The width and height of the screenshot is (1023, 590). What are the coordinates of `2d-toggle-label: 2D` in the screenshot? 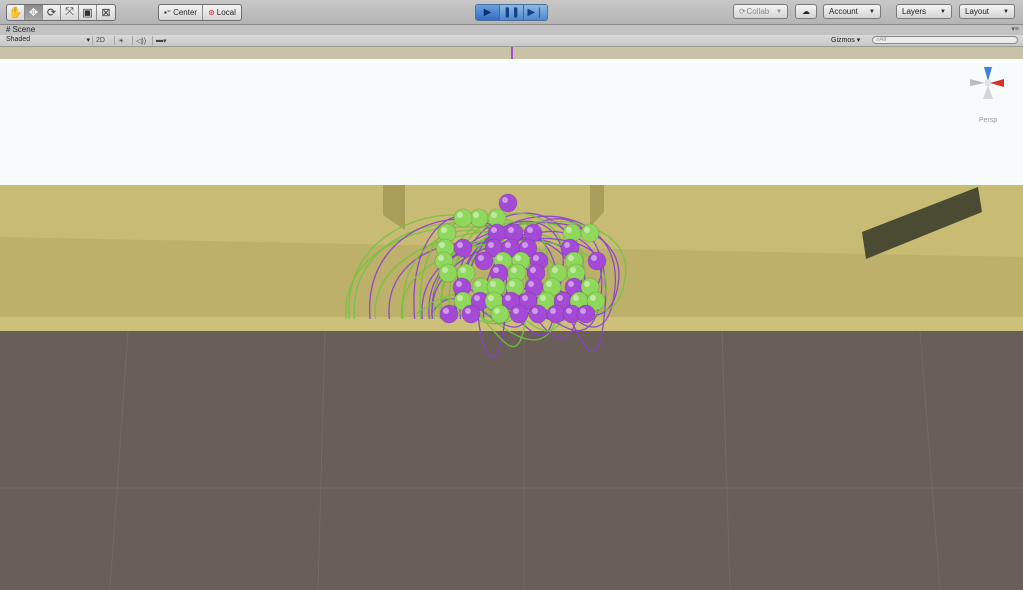 It's located at (100, 40).